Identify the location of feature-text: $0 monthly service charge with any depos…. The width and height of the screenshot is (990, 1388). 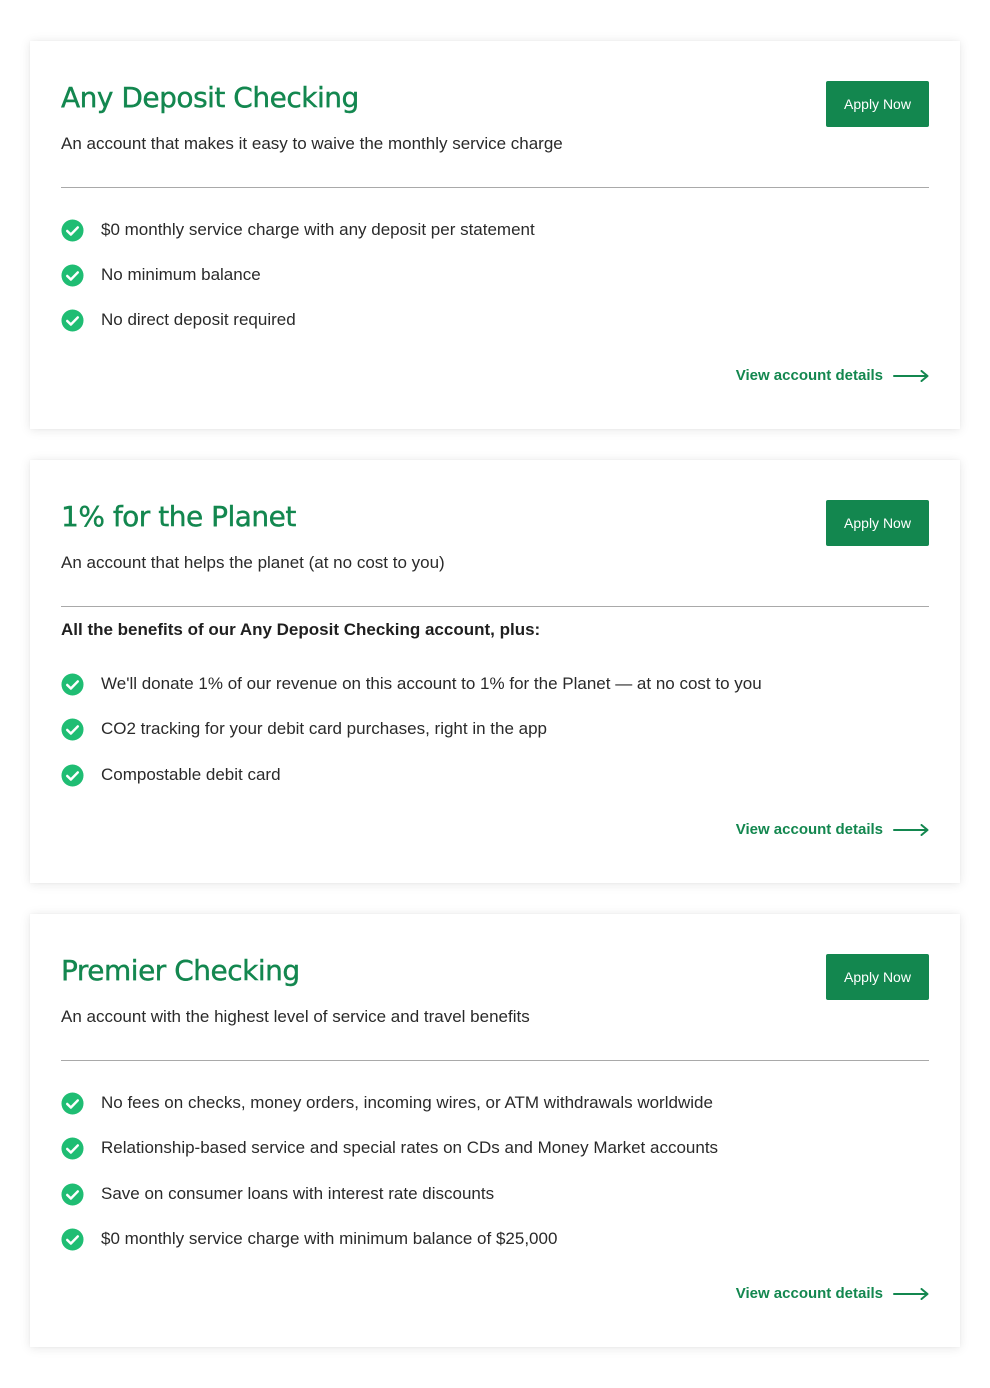
(318, 229).